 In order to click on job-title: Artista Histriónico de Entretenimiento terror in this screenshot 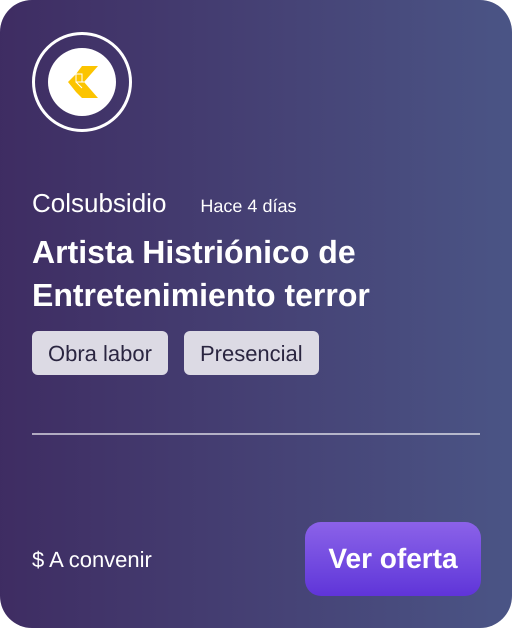, I will do `click(201, 274)`.